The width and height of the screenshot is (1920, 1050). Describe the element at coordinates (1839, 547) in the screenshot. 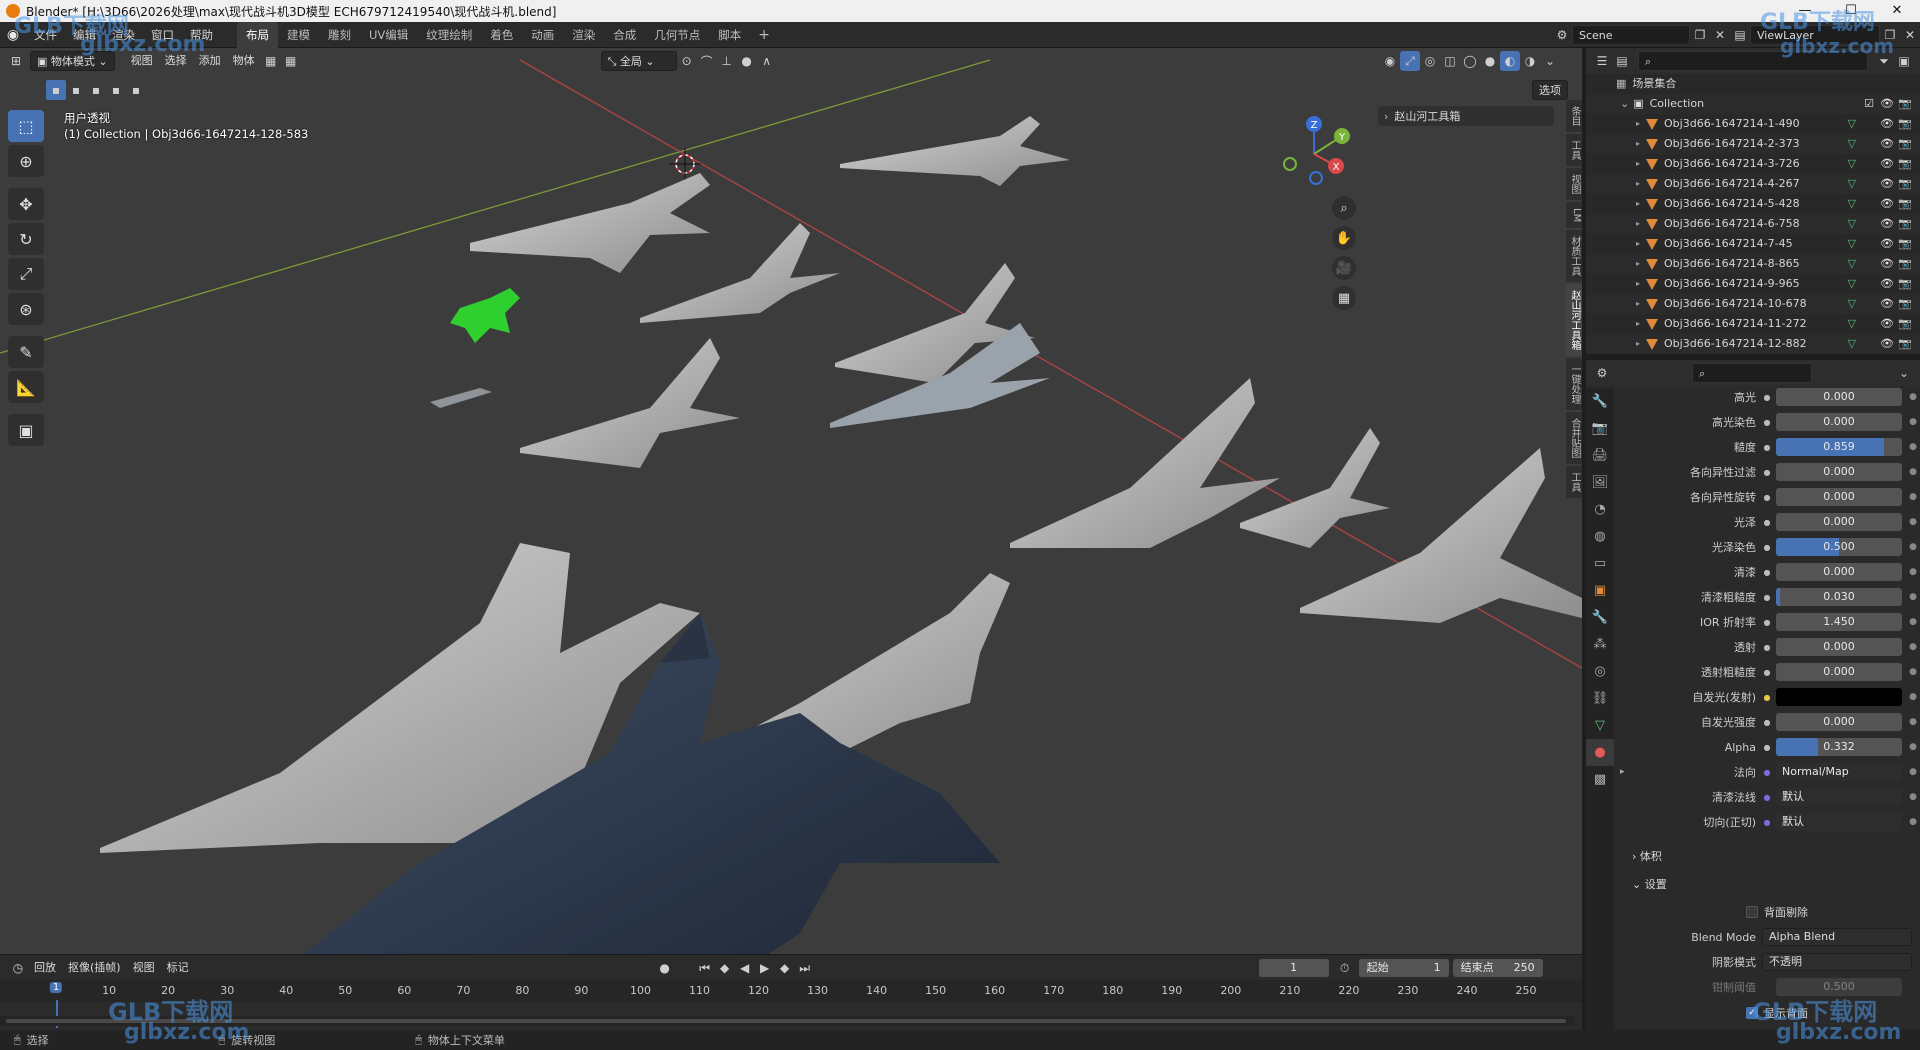

I see `value-field: 0.500` at that location.